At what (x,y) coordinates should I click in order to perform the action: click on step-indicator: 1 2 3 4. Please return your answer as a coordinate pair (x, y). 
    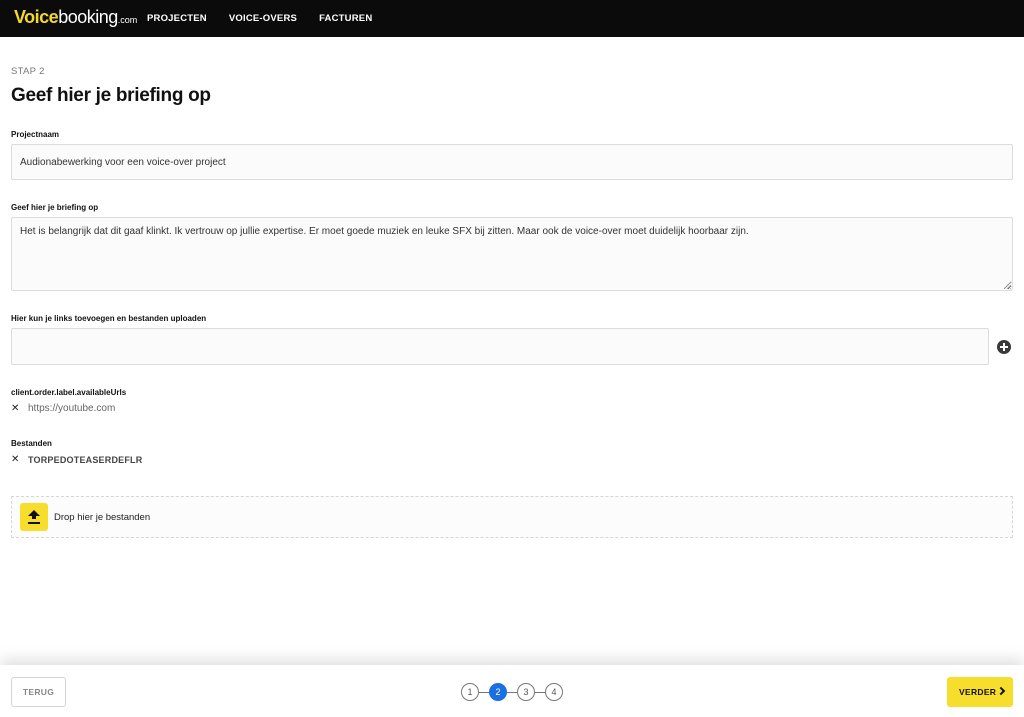
    Looking at the image, I should click on (513, 692).